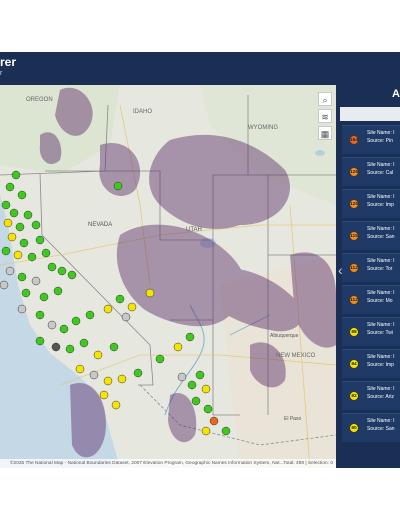 The image size is (400, 516). I want to click on aqi-badge: 92, so click(354, 396).